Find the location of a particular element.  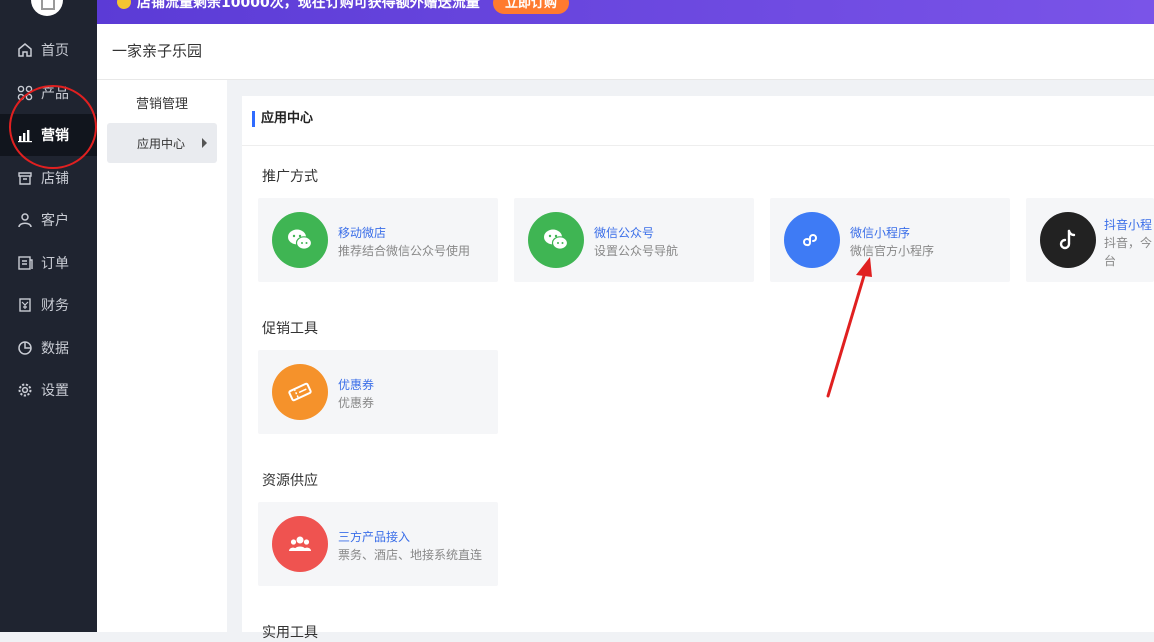

sidebar-item-label: 订单 is located at coordinates (55, 264).